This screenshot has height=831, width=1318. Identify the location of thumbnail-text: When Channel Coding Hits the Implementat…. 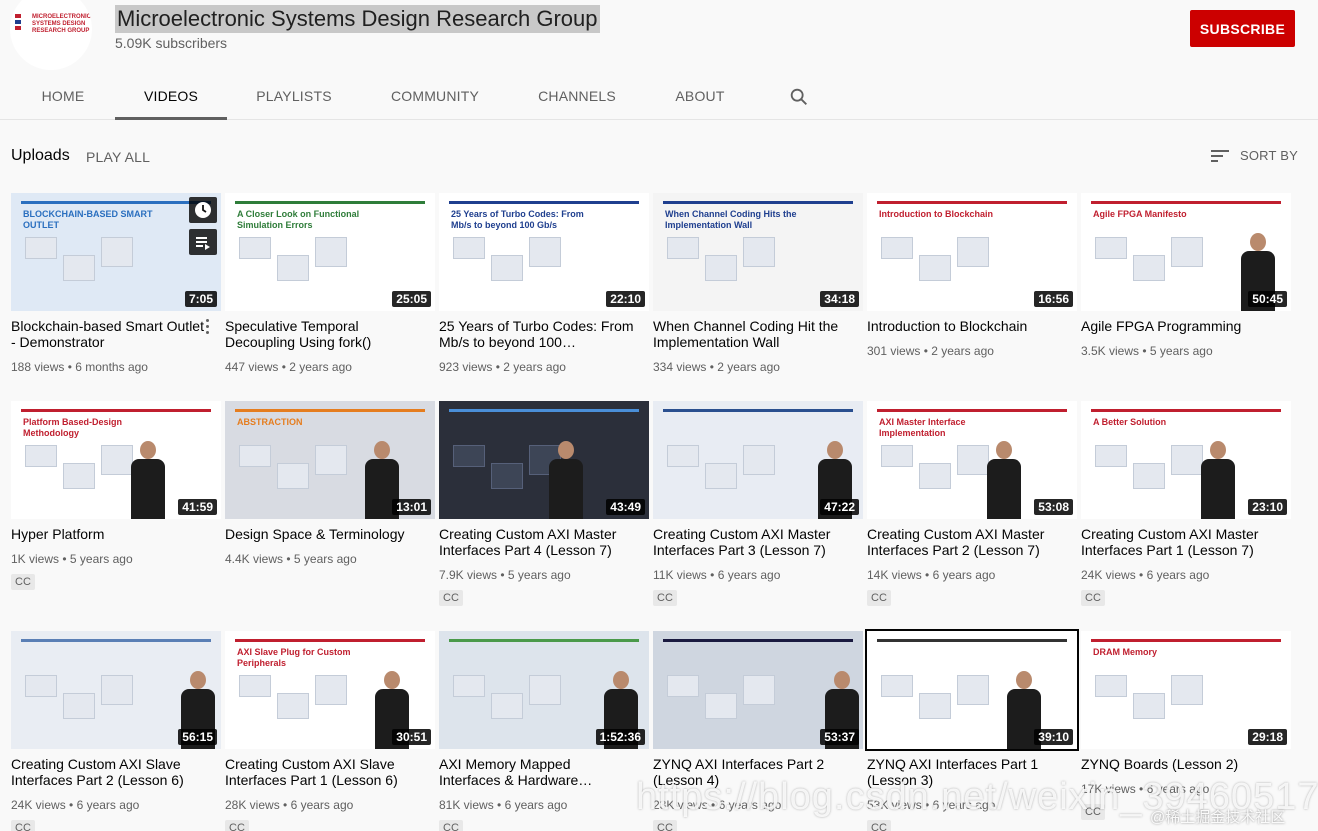
(731, 219).